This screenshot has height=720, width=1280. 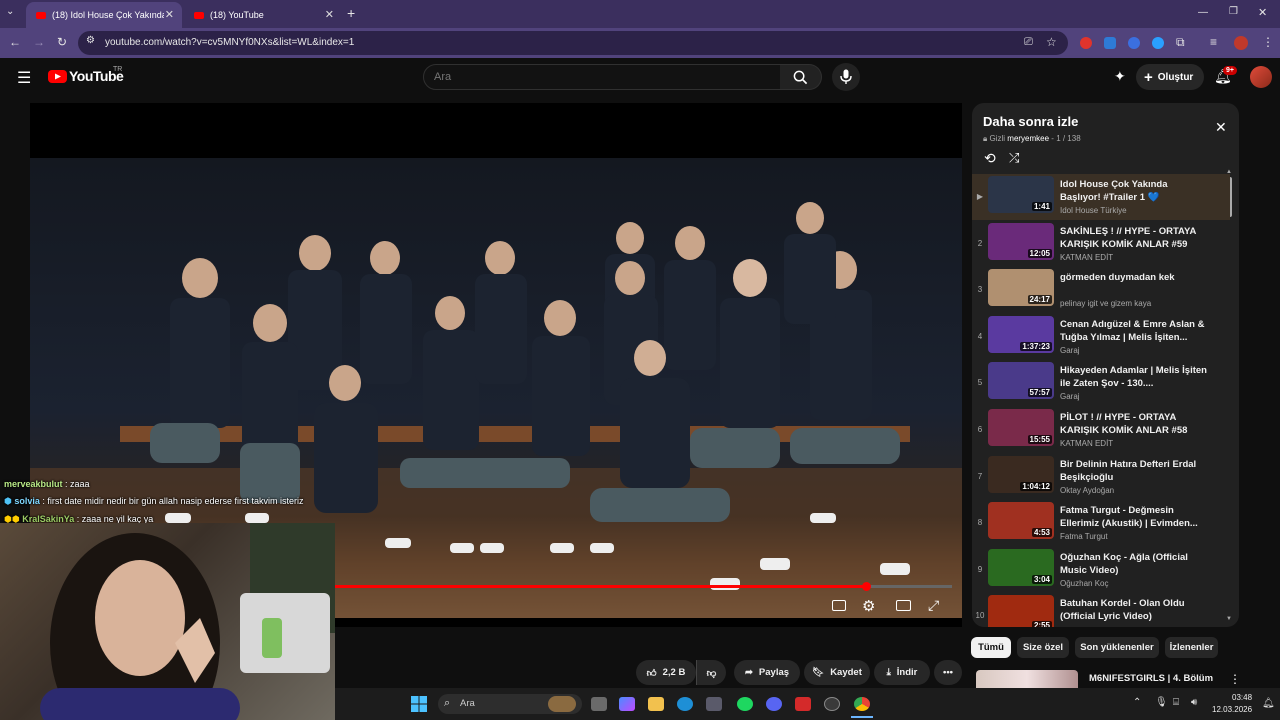 I want to click on playlist-item-thumbnail: 1:04:12, so click(x=1021, y=474).